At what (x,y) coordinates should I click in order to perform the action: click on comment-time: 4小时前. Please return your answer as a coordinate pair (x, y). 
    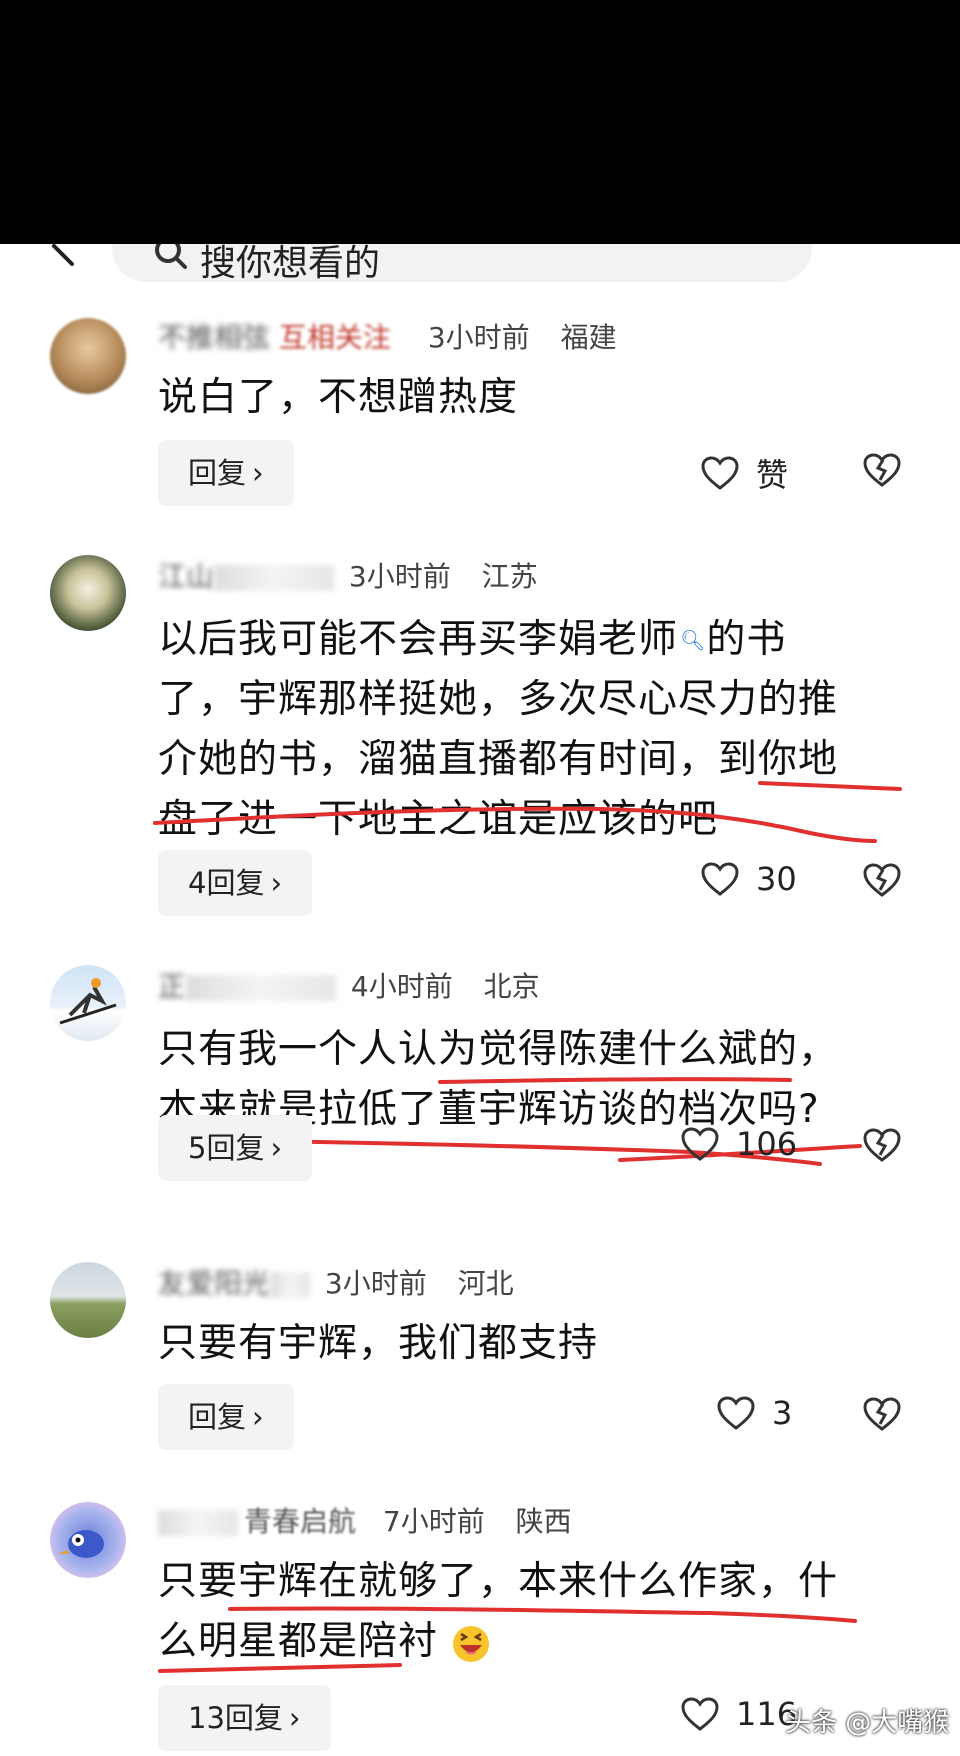
    Looking at the image, I should click on (401, 986).